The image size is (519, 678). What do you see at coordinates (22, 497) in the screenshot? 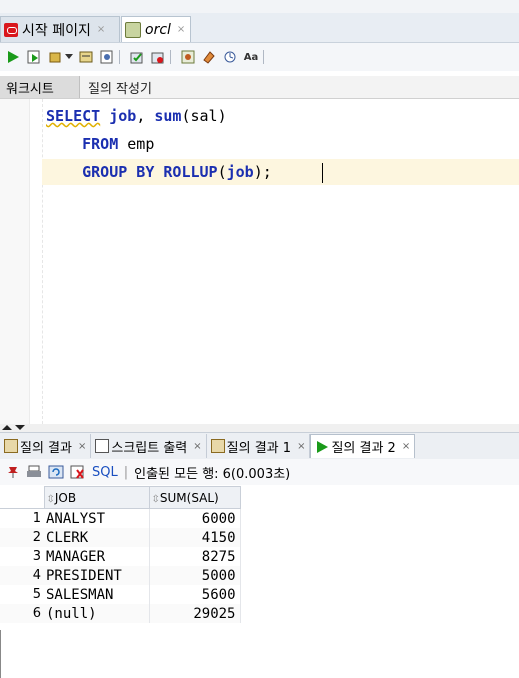
I see `row-number-header` at bounding box center [22, 497].